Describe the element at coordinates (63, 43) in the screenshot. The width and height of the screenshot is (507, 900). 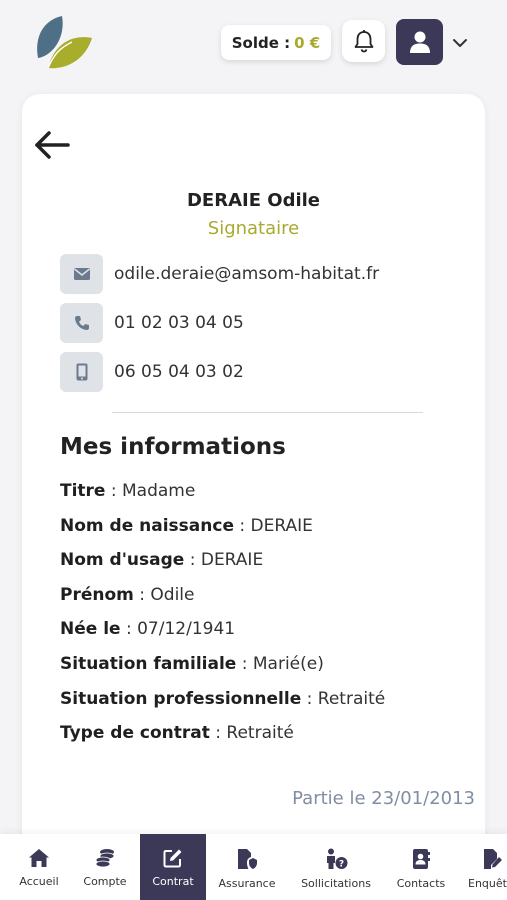
I see `logo` at that location.